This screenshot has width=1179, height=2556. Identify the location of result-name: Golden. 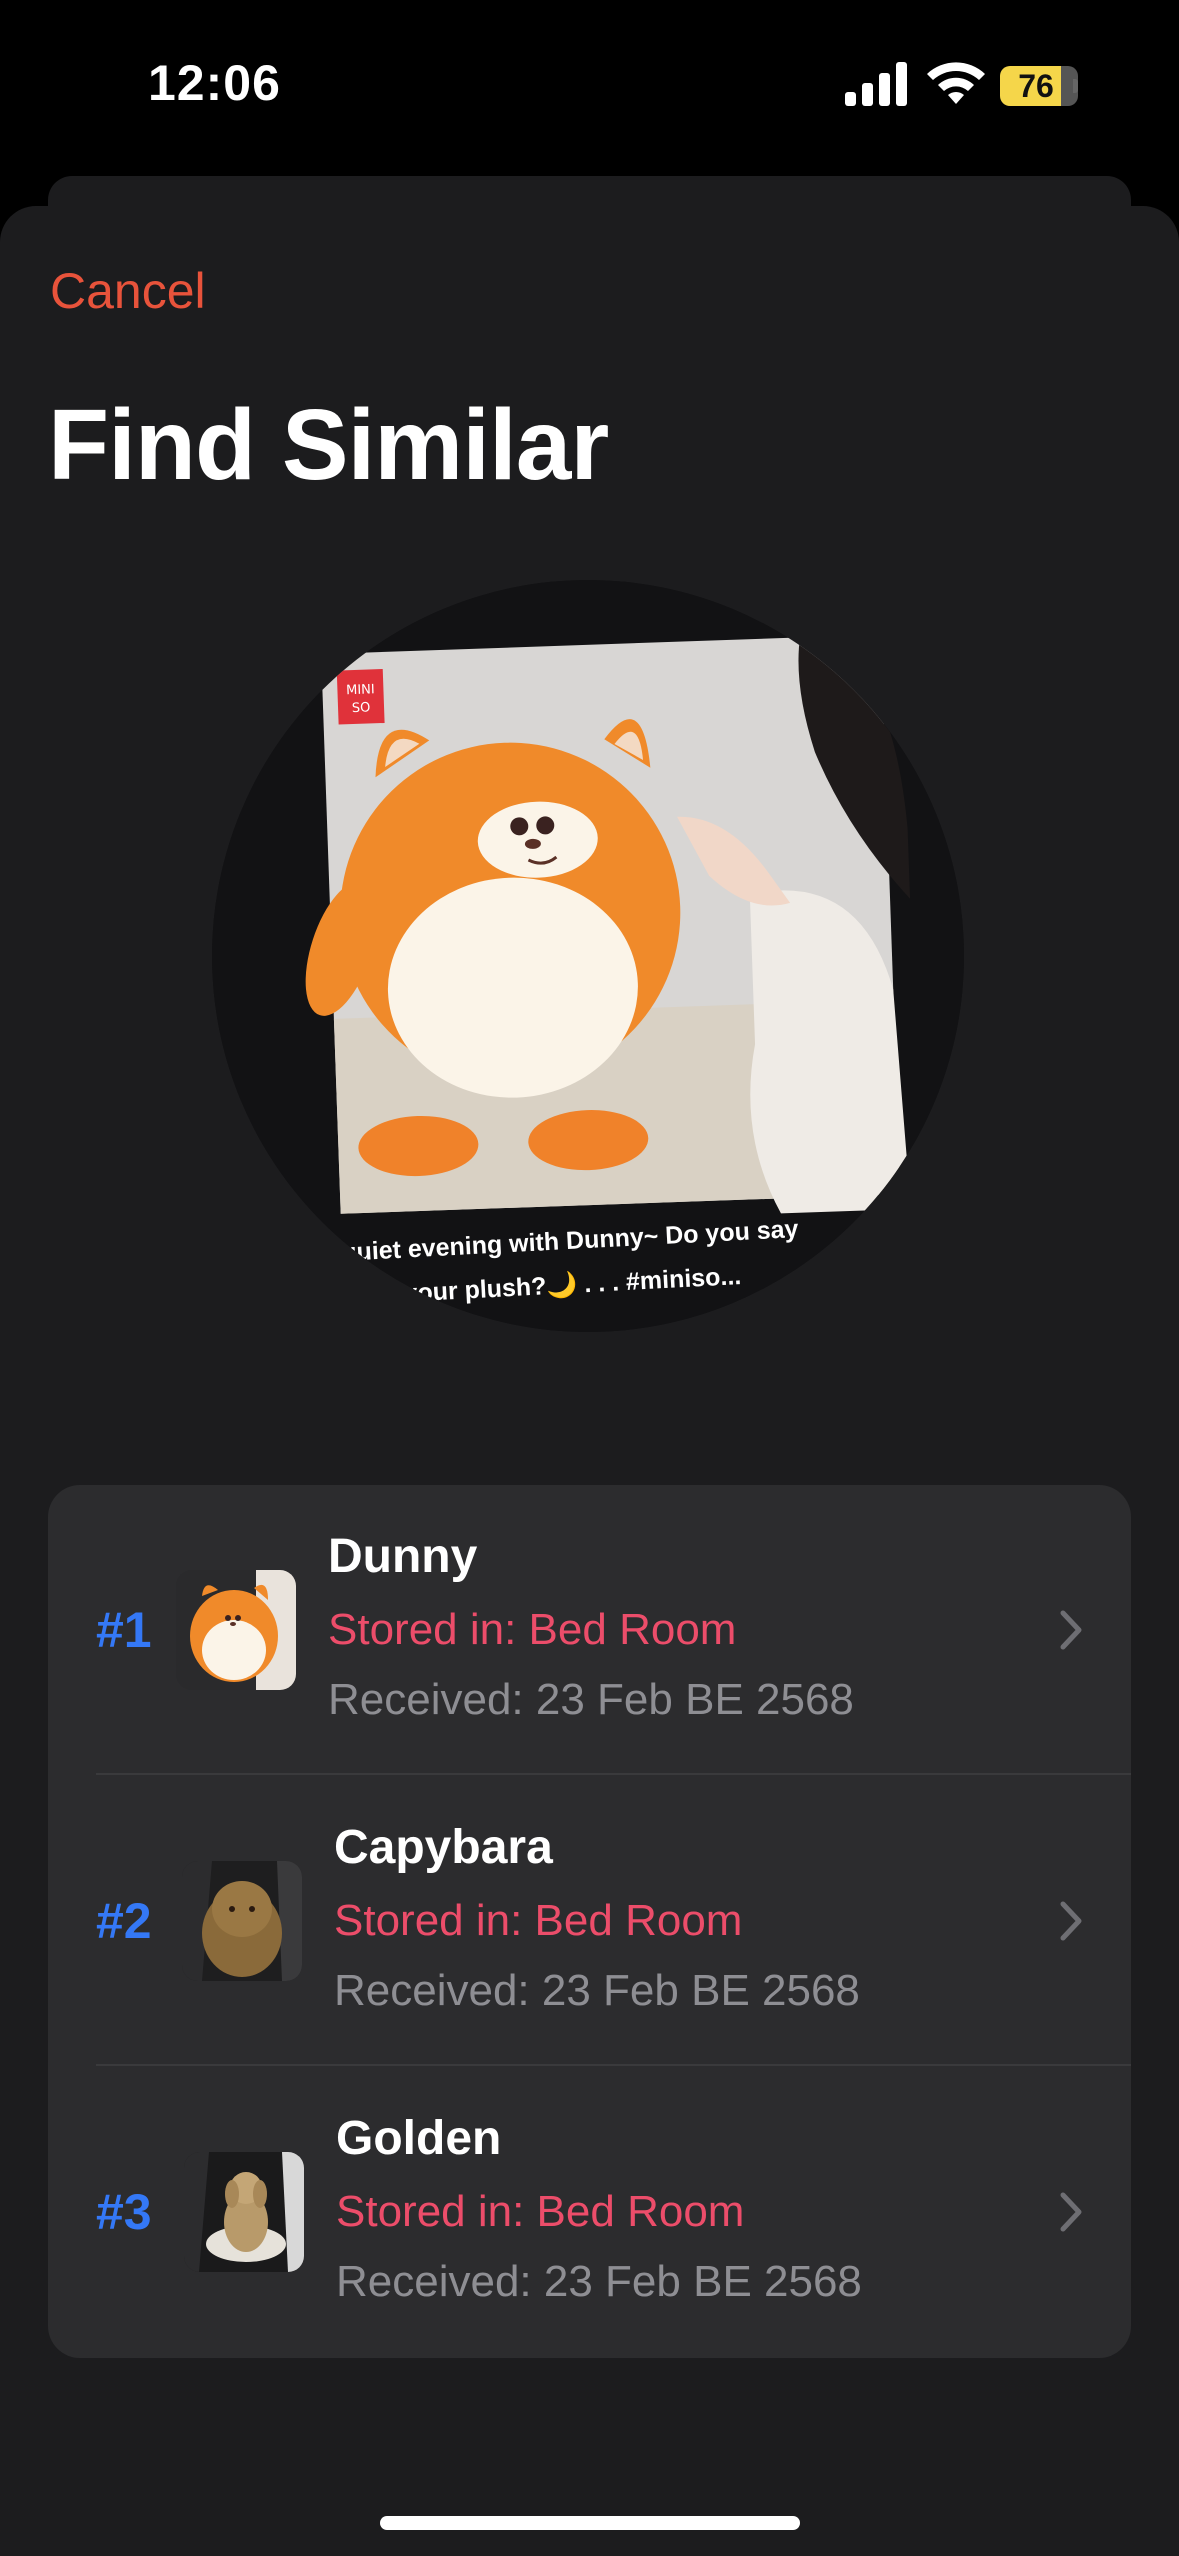
(419, 2138).